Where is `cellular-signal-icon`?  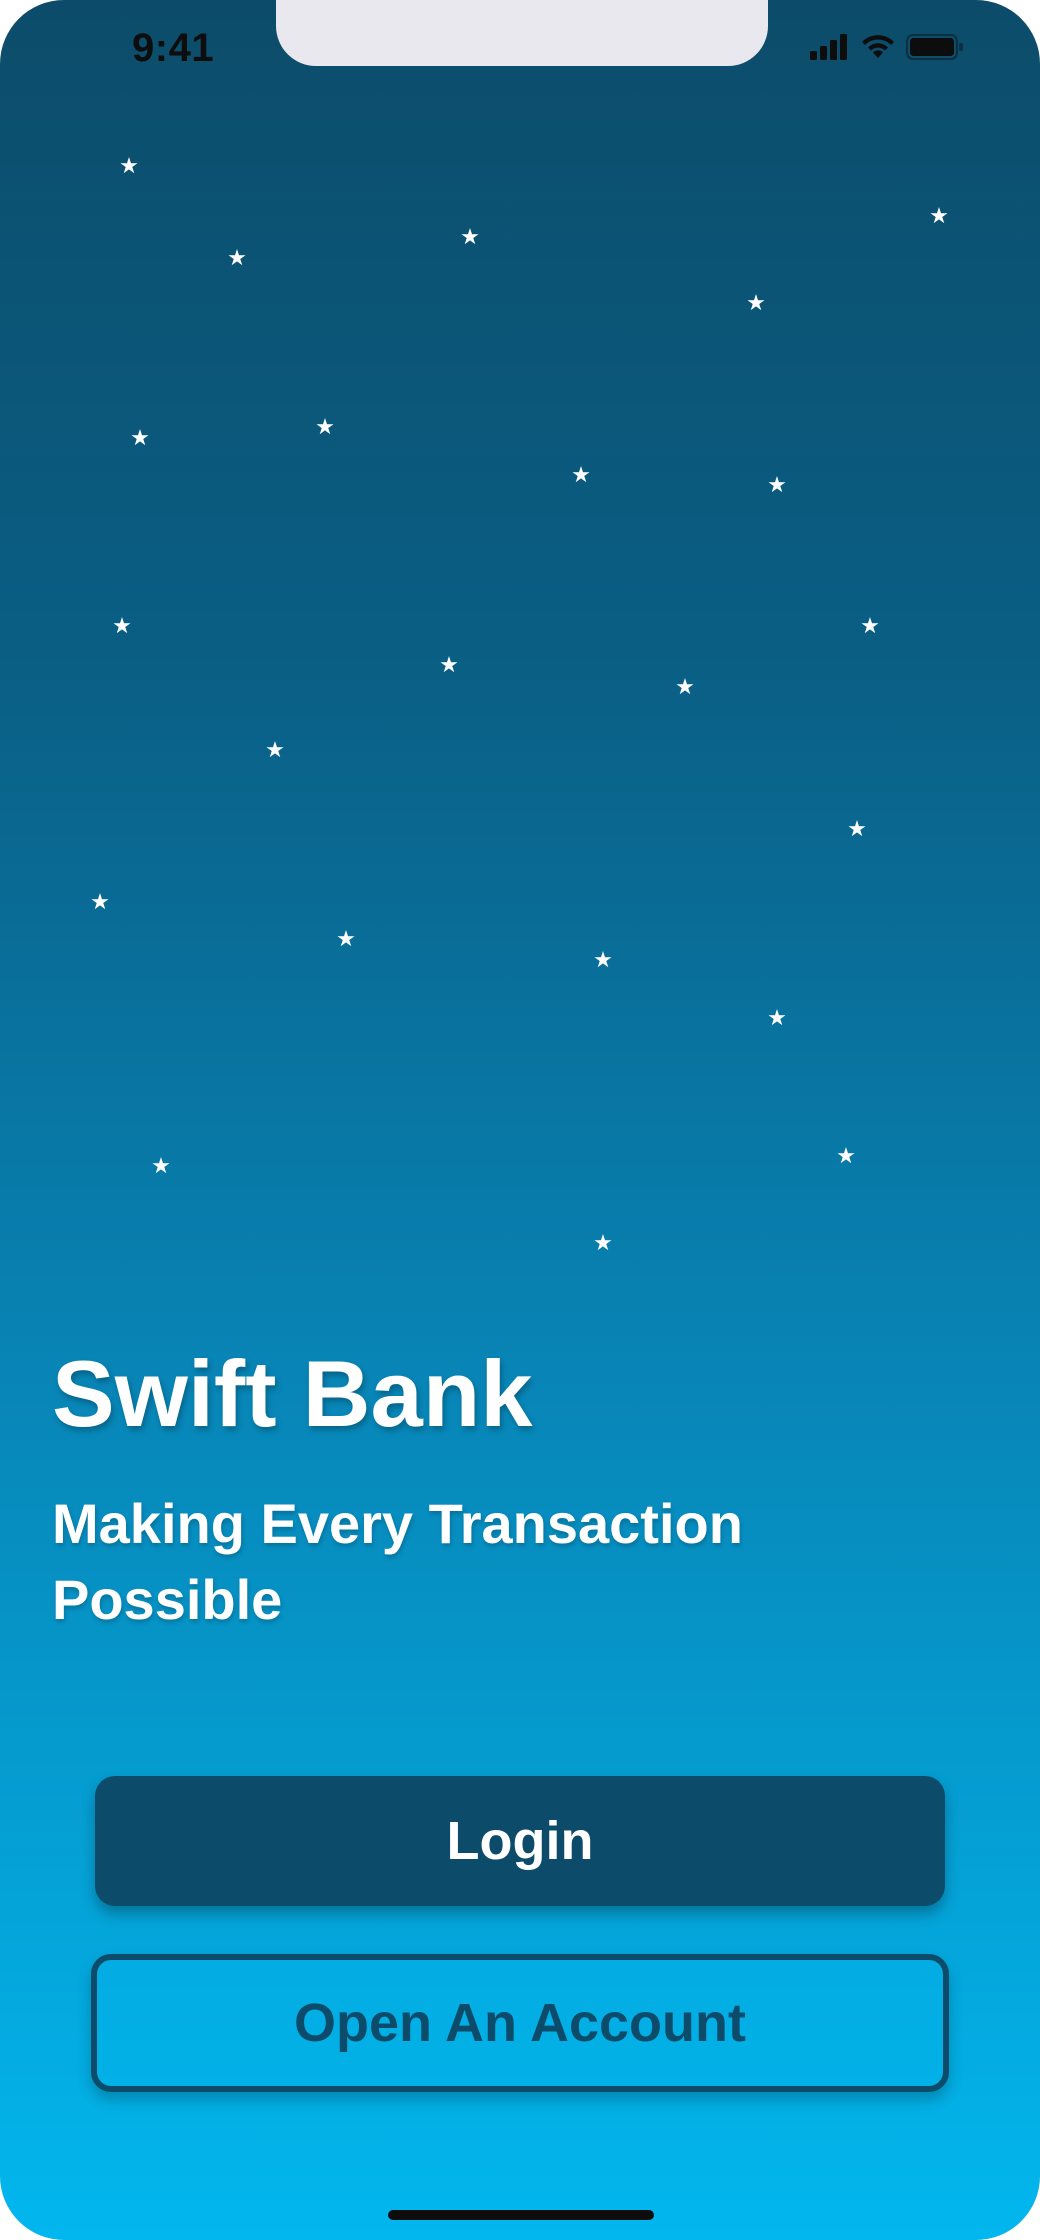
cellular-signal-icon is located at coordinates (830, 47).